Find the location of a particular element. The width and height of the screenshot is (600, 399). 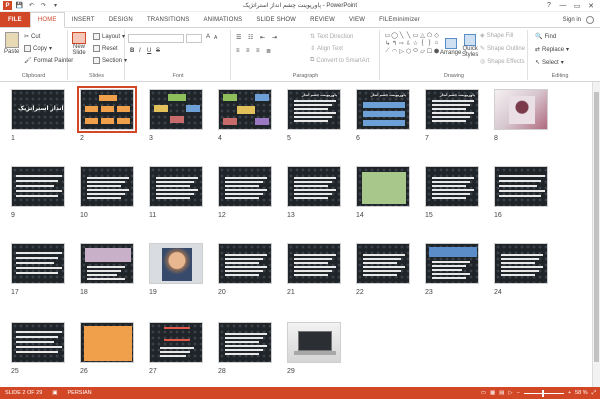

reading-view-icon: ▤ is located at coordinates (501, 393).